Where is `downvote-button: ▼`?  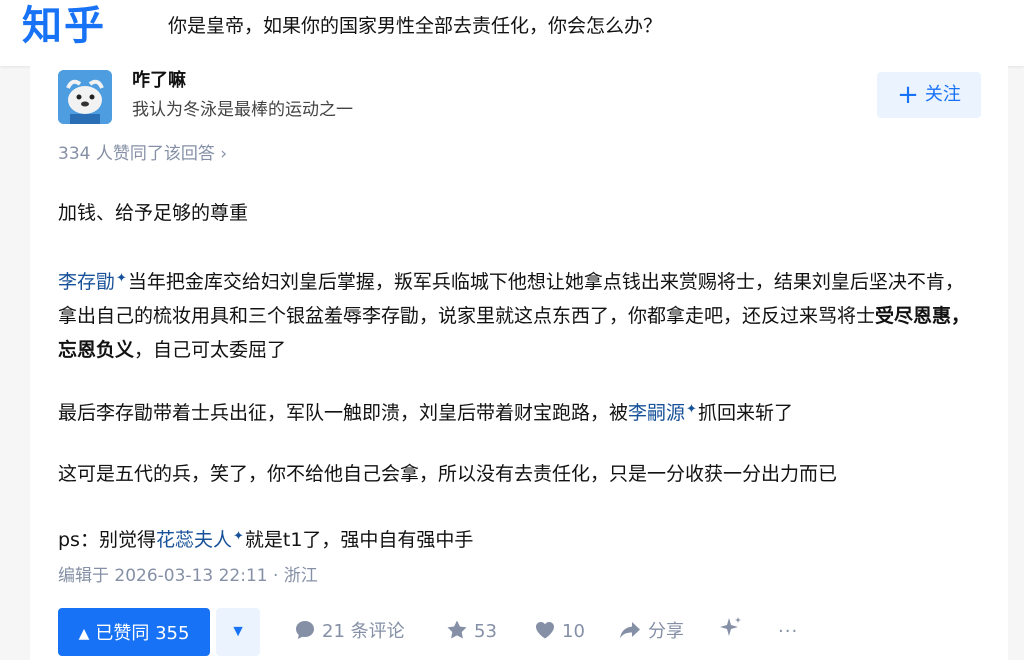 downvote-button: ▼ is located at coordinates (238, 632).